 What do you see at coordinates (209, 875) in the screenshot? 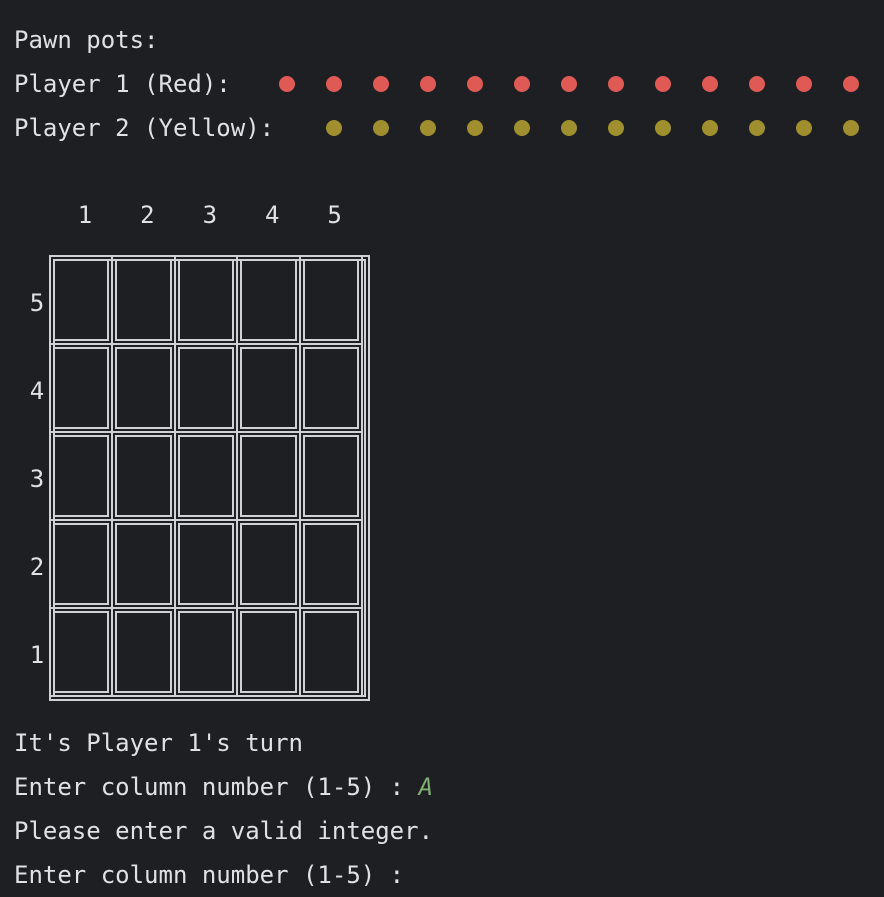
I see `column-prompt-active: Enter column number (1-5) :` at bounding box center [209, 875].